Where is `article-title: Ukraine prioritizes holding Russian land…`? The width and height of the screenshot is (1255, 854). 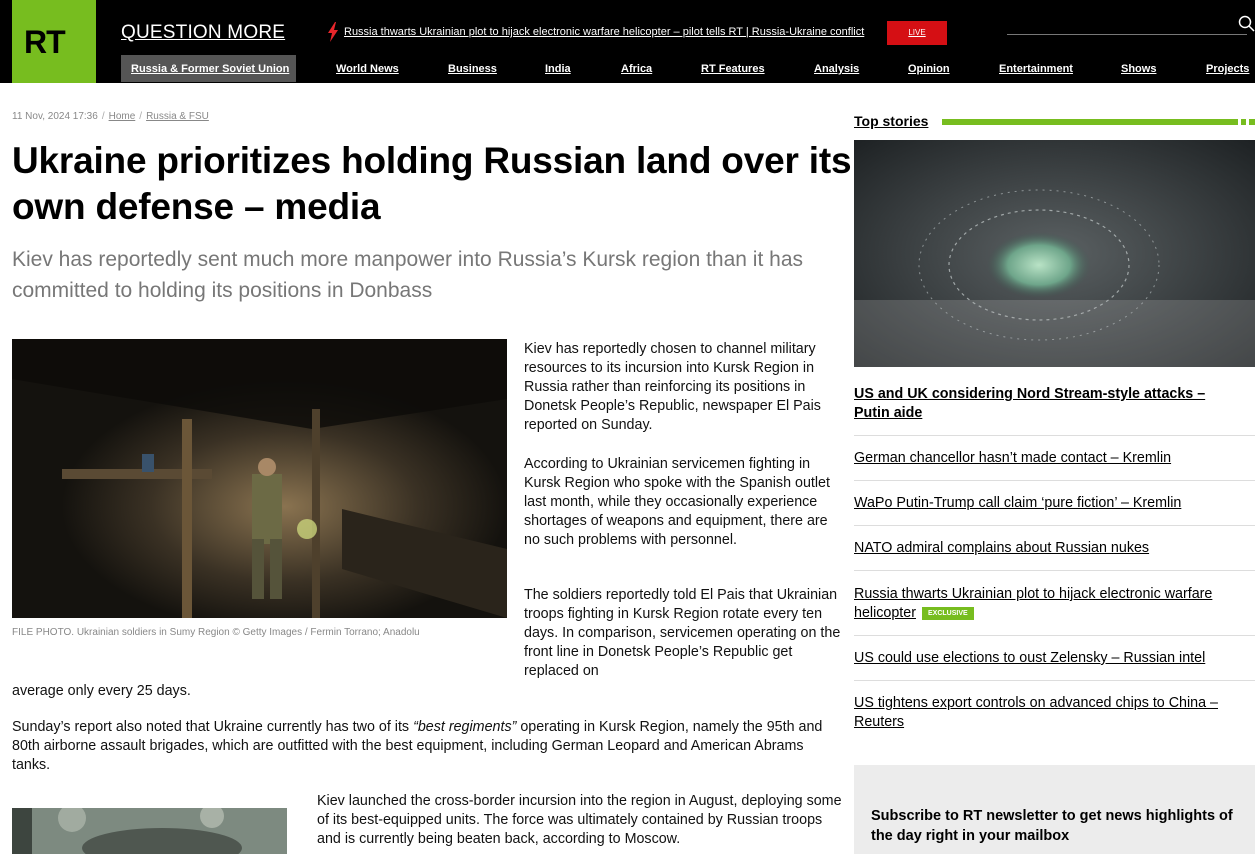 article-title: Ukraine prioritizes holding Russian land… is located at coordinates (432, 183).